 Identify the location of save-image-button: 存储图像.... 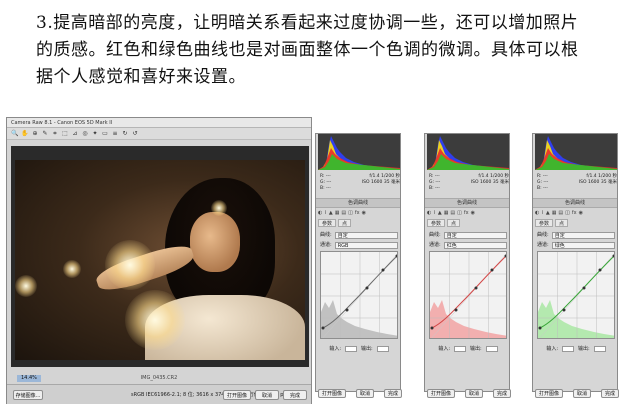
(28, 395).